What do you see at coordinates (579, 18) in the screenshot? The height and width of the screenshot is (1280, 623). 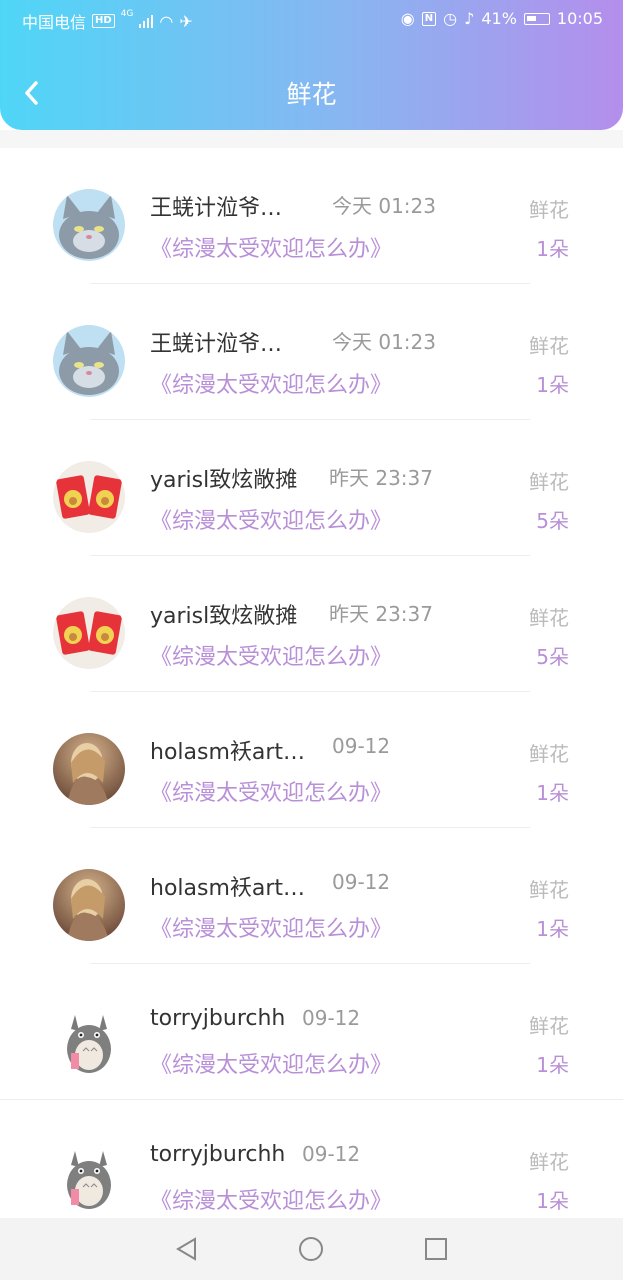 I see `clock: 10:05` at bounding box center [579, 18].